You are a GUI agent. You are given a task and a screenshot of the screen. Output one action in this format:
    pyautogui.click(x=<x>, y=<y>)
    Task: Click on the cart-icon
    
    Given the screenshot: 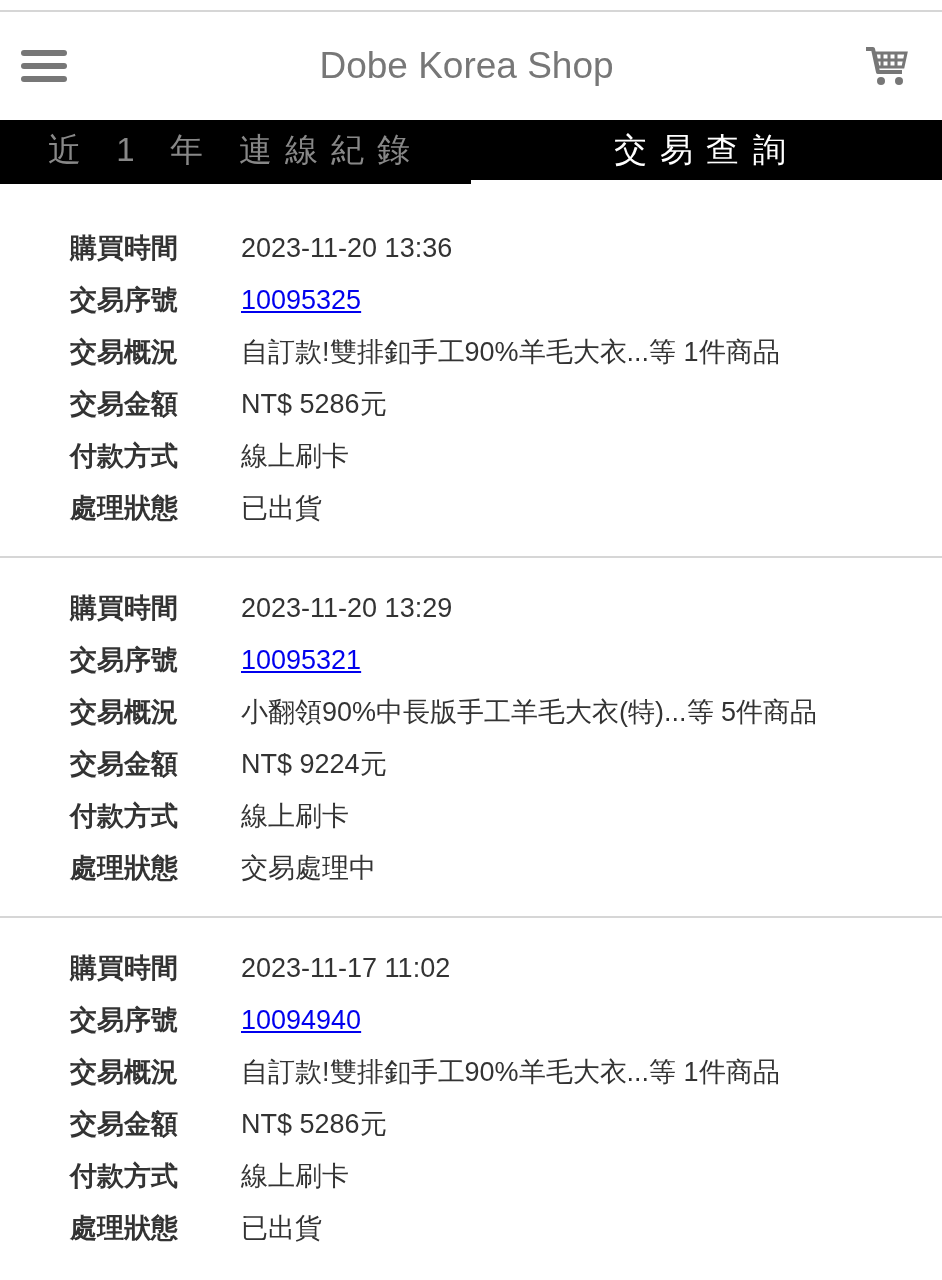 What is the action you would take?
    pyautogui.click(x=887, y=66)
    